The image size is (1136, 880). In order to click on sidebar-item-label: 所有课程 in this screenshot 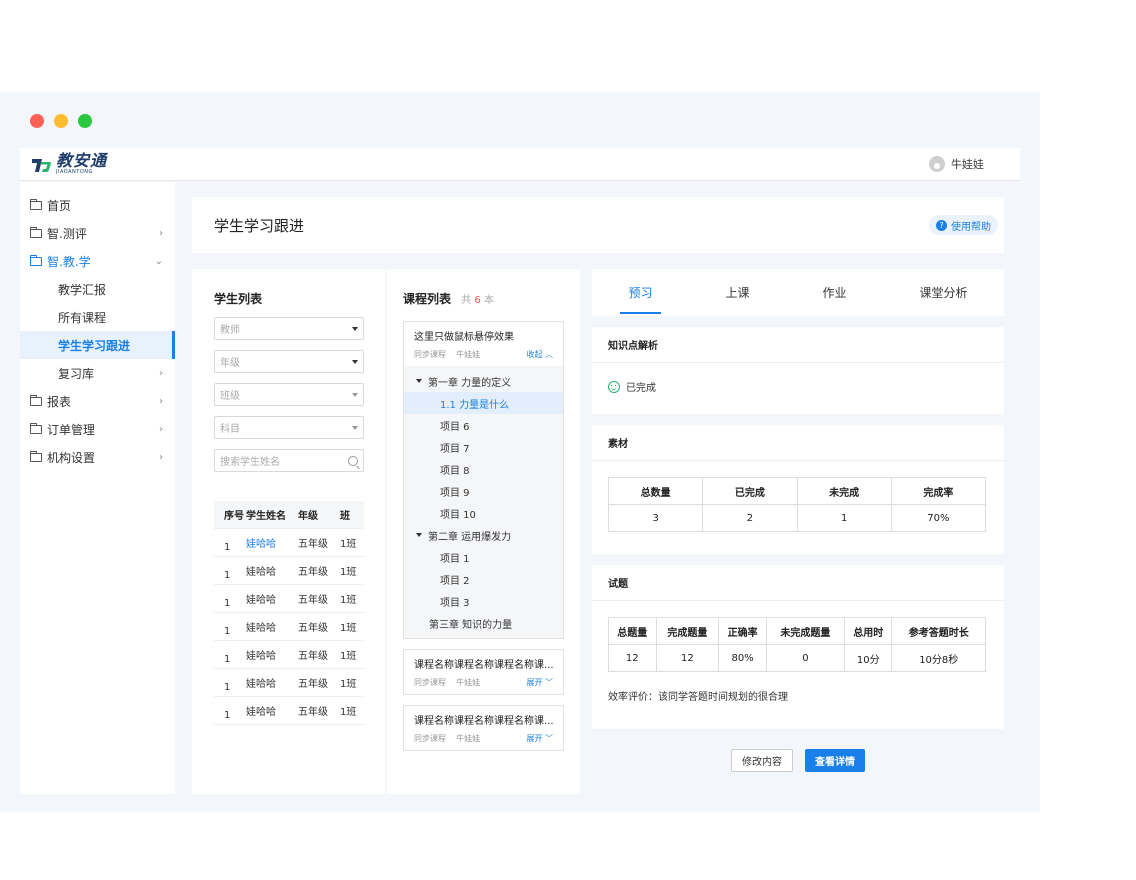, I will do `click(82, 317)`.